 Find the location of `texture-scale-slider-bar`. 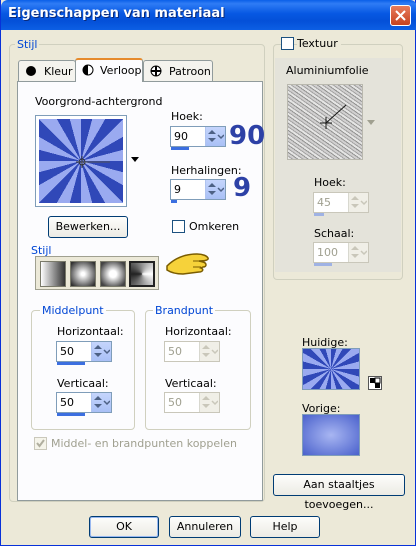

texture-scale-slider-bar is located at coordinates (323, 264).